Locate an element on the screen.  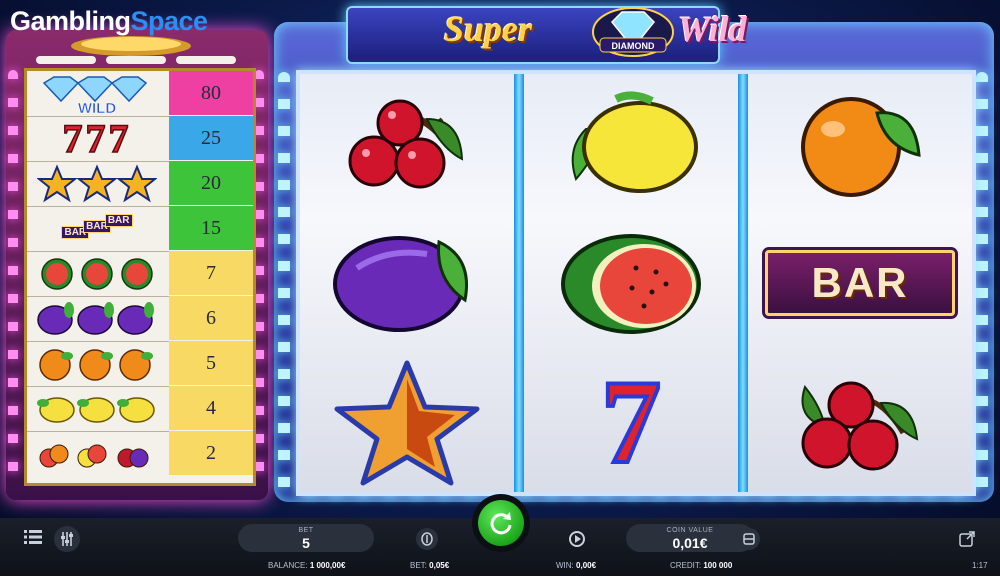
watermark: GamblingSpace is located at coordinates (109, 21).